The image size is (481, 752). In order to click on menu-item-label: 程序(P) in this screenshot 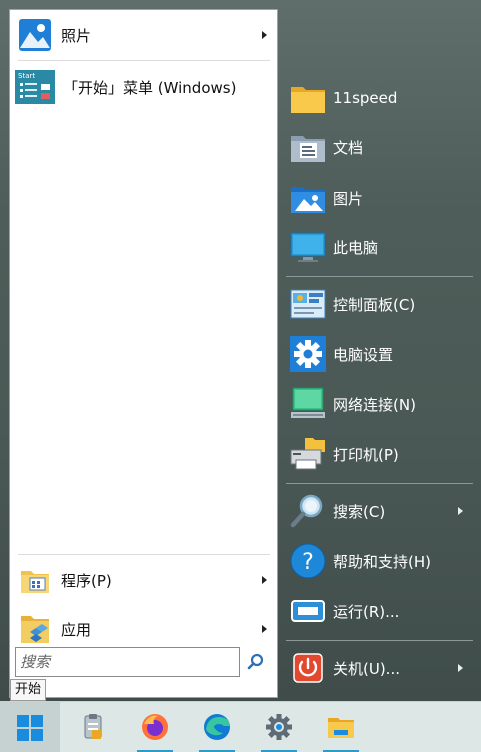, I will do `click(86, 580)`.